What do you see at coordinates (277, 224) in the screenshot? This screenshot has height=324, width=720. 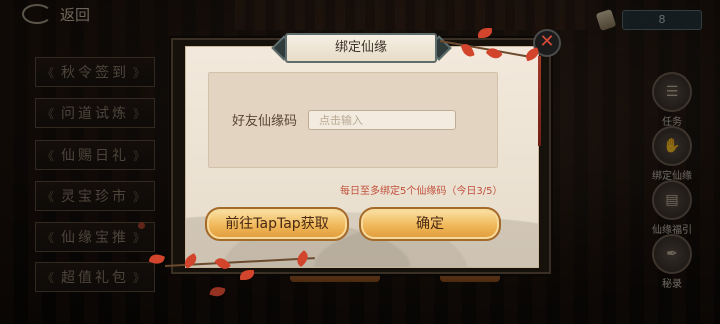 I see `go-taptap-button: 前往TapTap获取` at bounding box center [277, 224].